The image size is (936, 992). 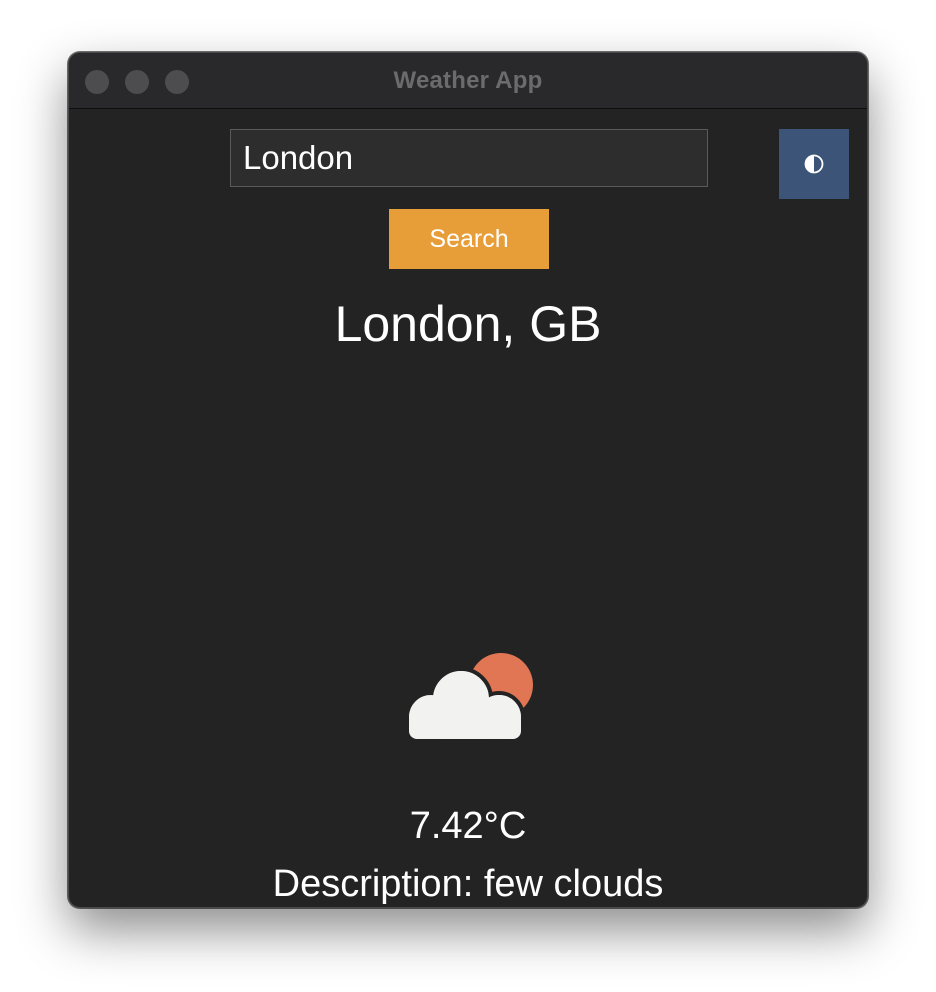 I want to click on few-clouds-icon, so click(x=469, y=698).